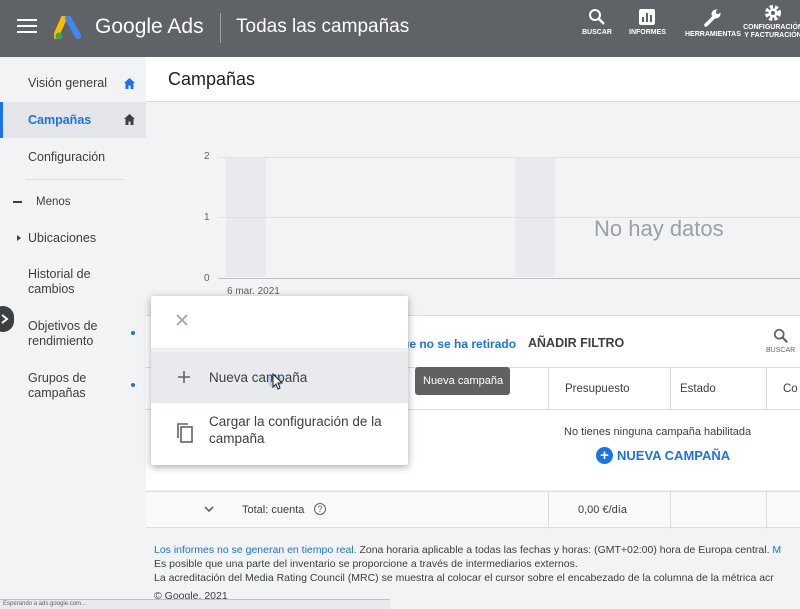 The image size is (800, 609). What do you see at coordinates (5, 319) in the screenshot?
I see `chevron-right-icon` at bounding box center [5, 319].